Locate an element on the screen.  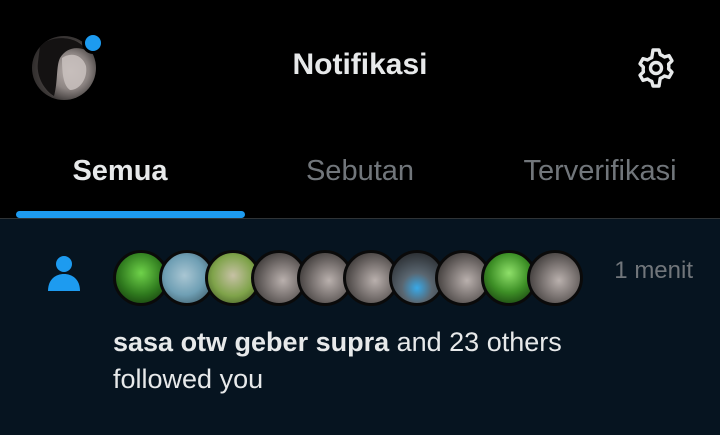
tab-label: Terverifikasi is located at coordinates (600, 171).